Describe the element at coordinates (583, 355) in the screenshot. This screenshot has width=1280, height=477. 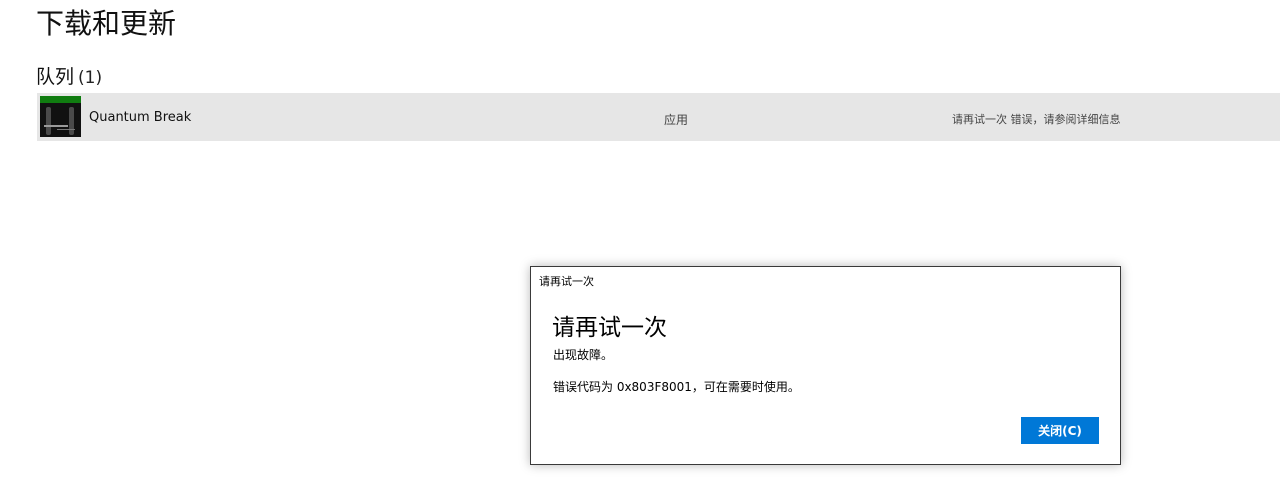
I see `dialog-message: 出现故障。` at that location.